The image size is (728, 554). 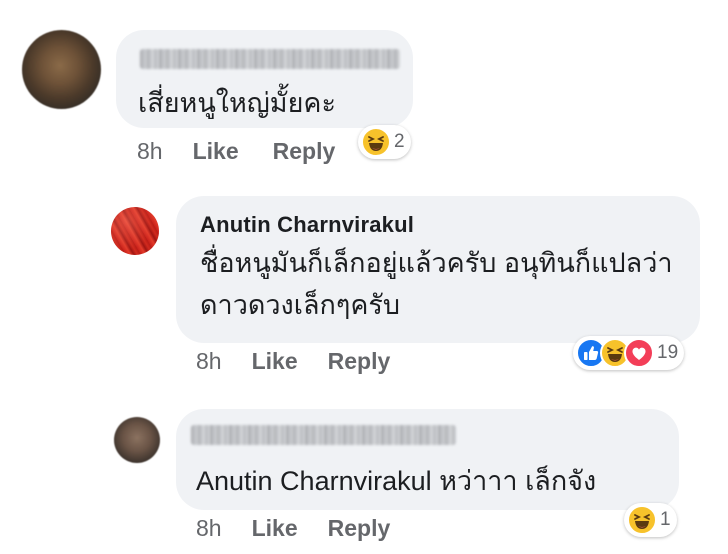 I want to click on reaction-count: 19, so click(x=668, y=352).